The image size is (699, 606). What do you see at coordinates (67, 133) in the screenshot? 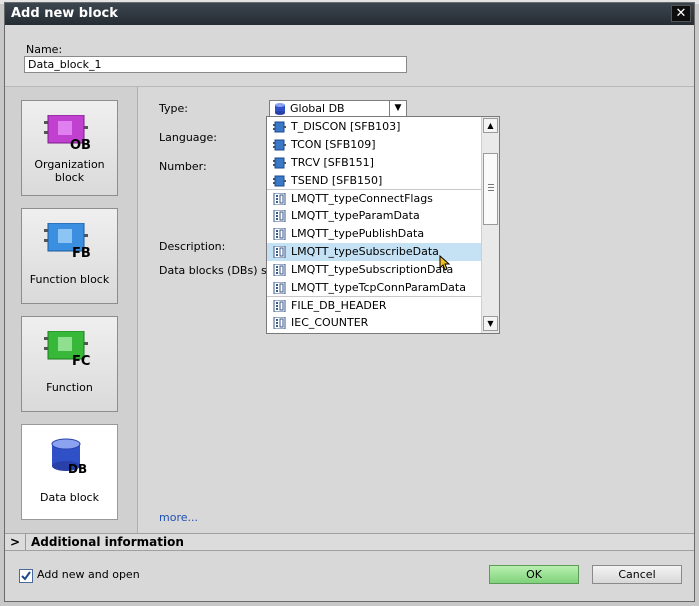
I see `organization-block-icon: OB` at bounding box center [67, 133].